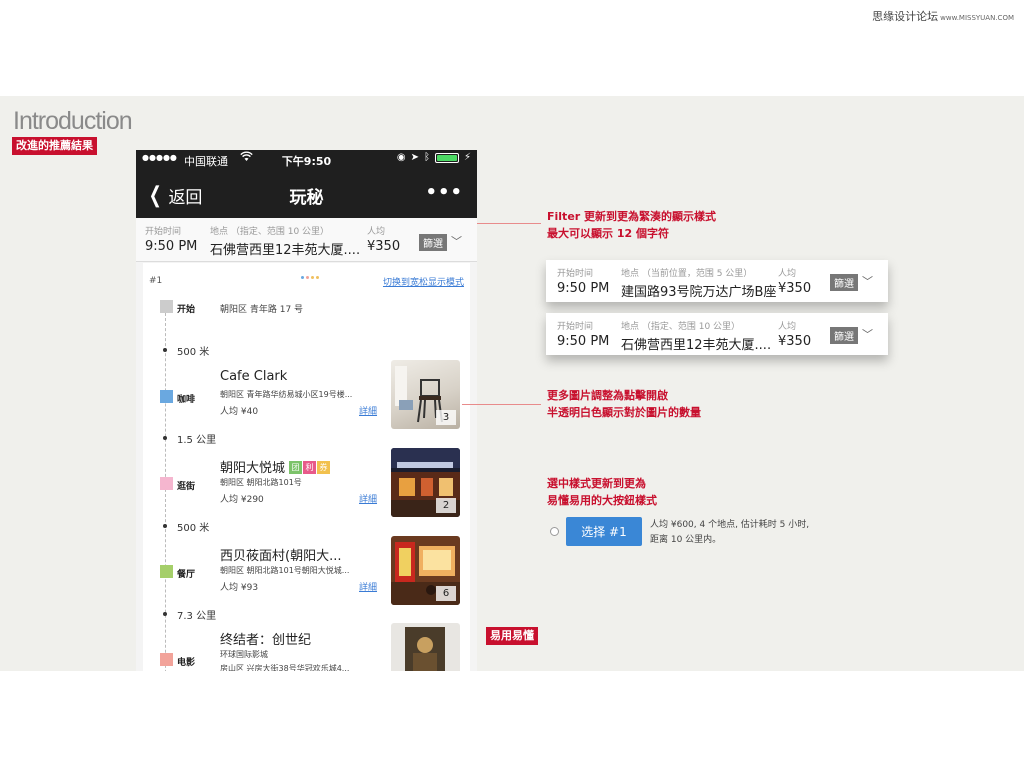 The width and height of the screenshot is (1024, 768). What do you see at coordinates (306, 194) in the screenshot?
I see `nav-bar: ❮ 返回 玩秘 •••` at bounding box center [306, 194].